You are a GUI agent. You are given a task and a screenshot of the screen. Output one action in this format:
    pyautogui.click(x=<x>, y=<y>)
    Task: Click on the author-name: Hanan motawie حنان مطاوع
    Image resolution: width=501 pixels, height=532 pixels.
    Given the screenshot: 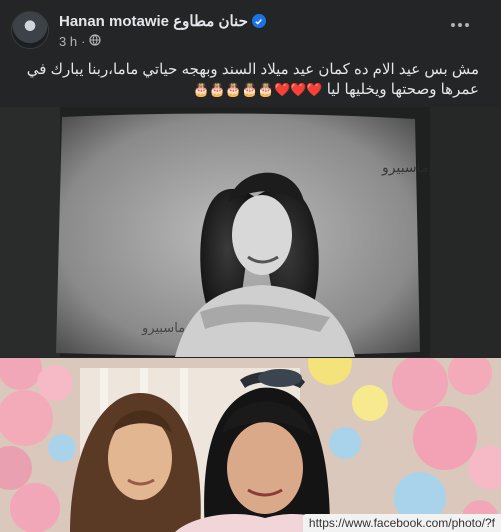 What is the action you would take?
    pyautogui.click(x=153, y=21)
    